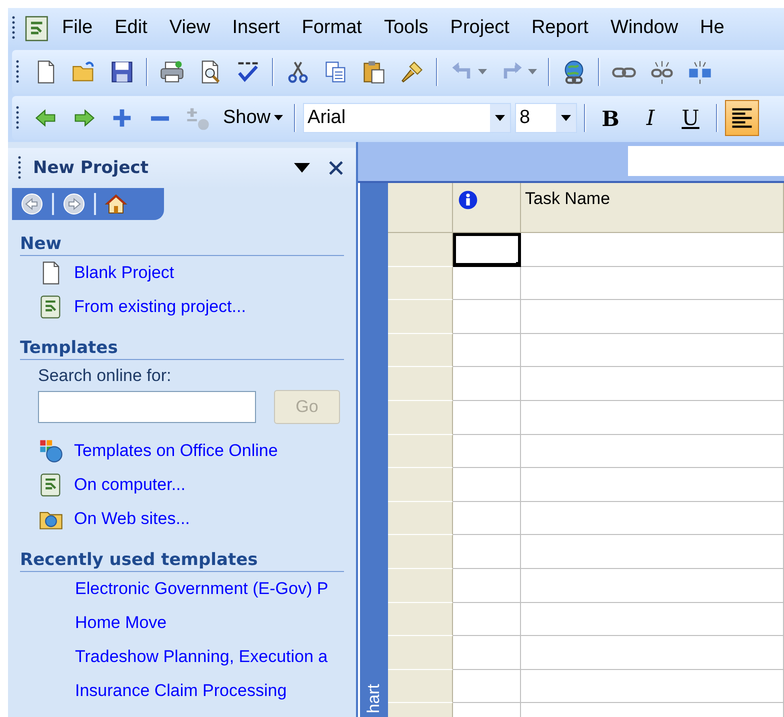 This screenshot has width=784, height=717. What do you see at coordinates (487, 250) in the screenshot?
I see `table-cell` at bounding box center [487, 250].